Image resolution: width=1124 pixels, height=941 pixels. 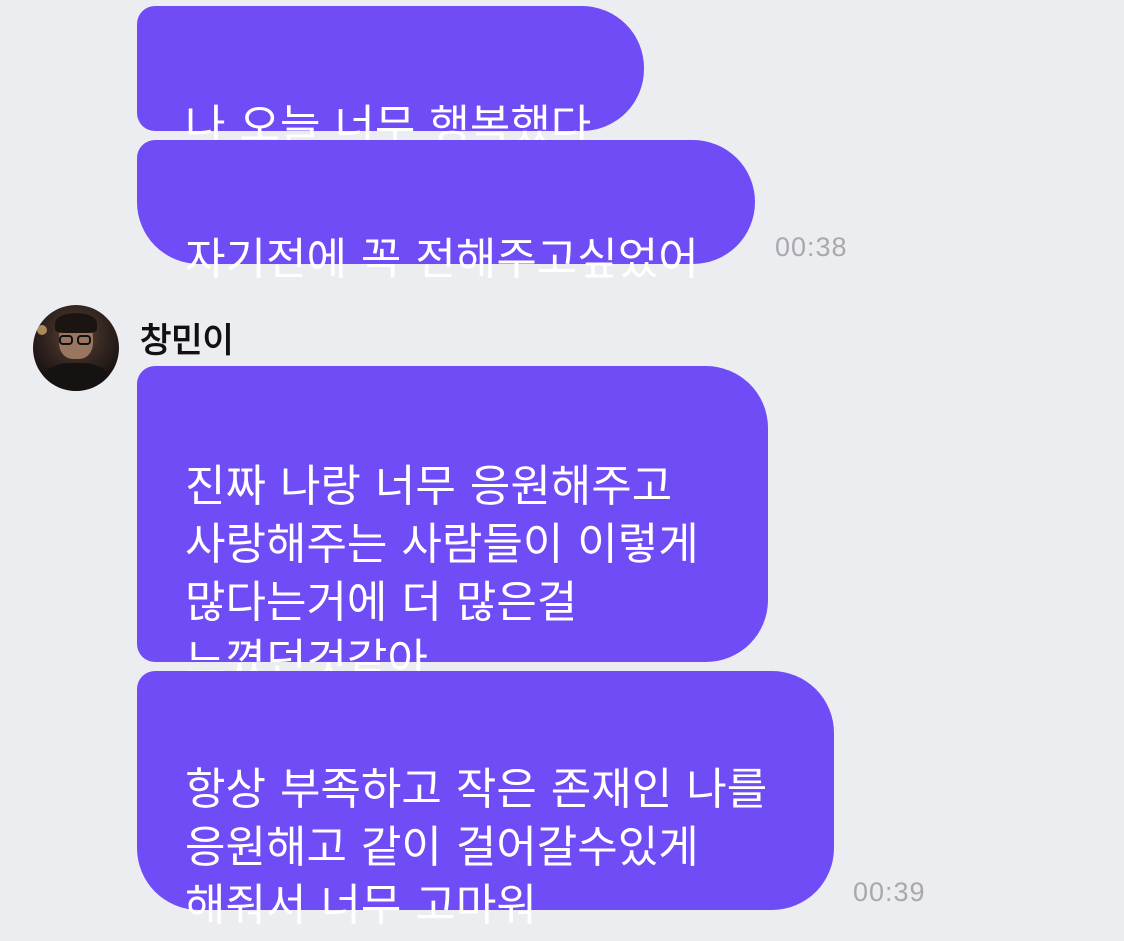 What do you see at coordinates (76, 348) in the screenshot?
I see `sender-avatar` at bounding box center [76, 348].